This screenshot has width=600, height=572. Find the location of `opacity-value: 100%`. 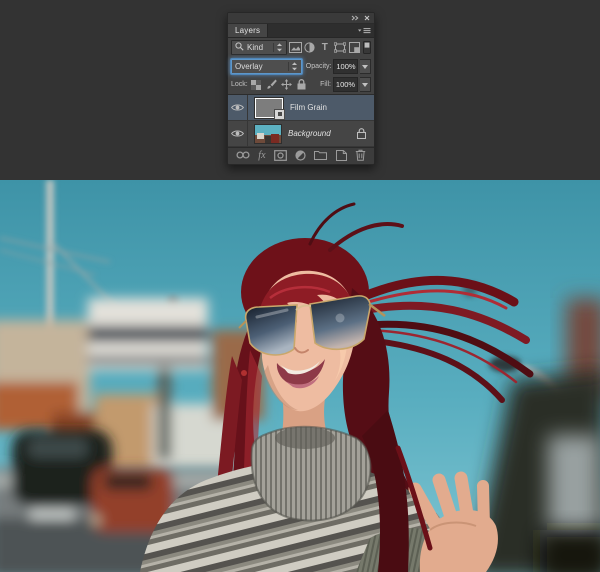

opacity-value: 100% is located at coordinates (346, 66).